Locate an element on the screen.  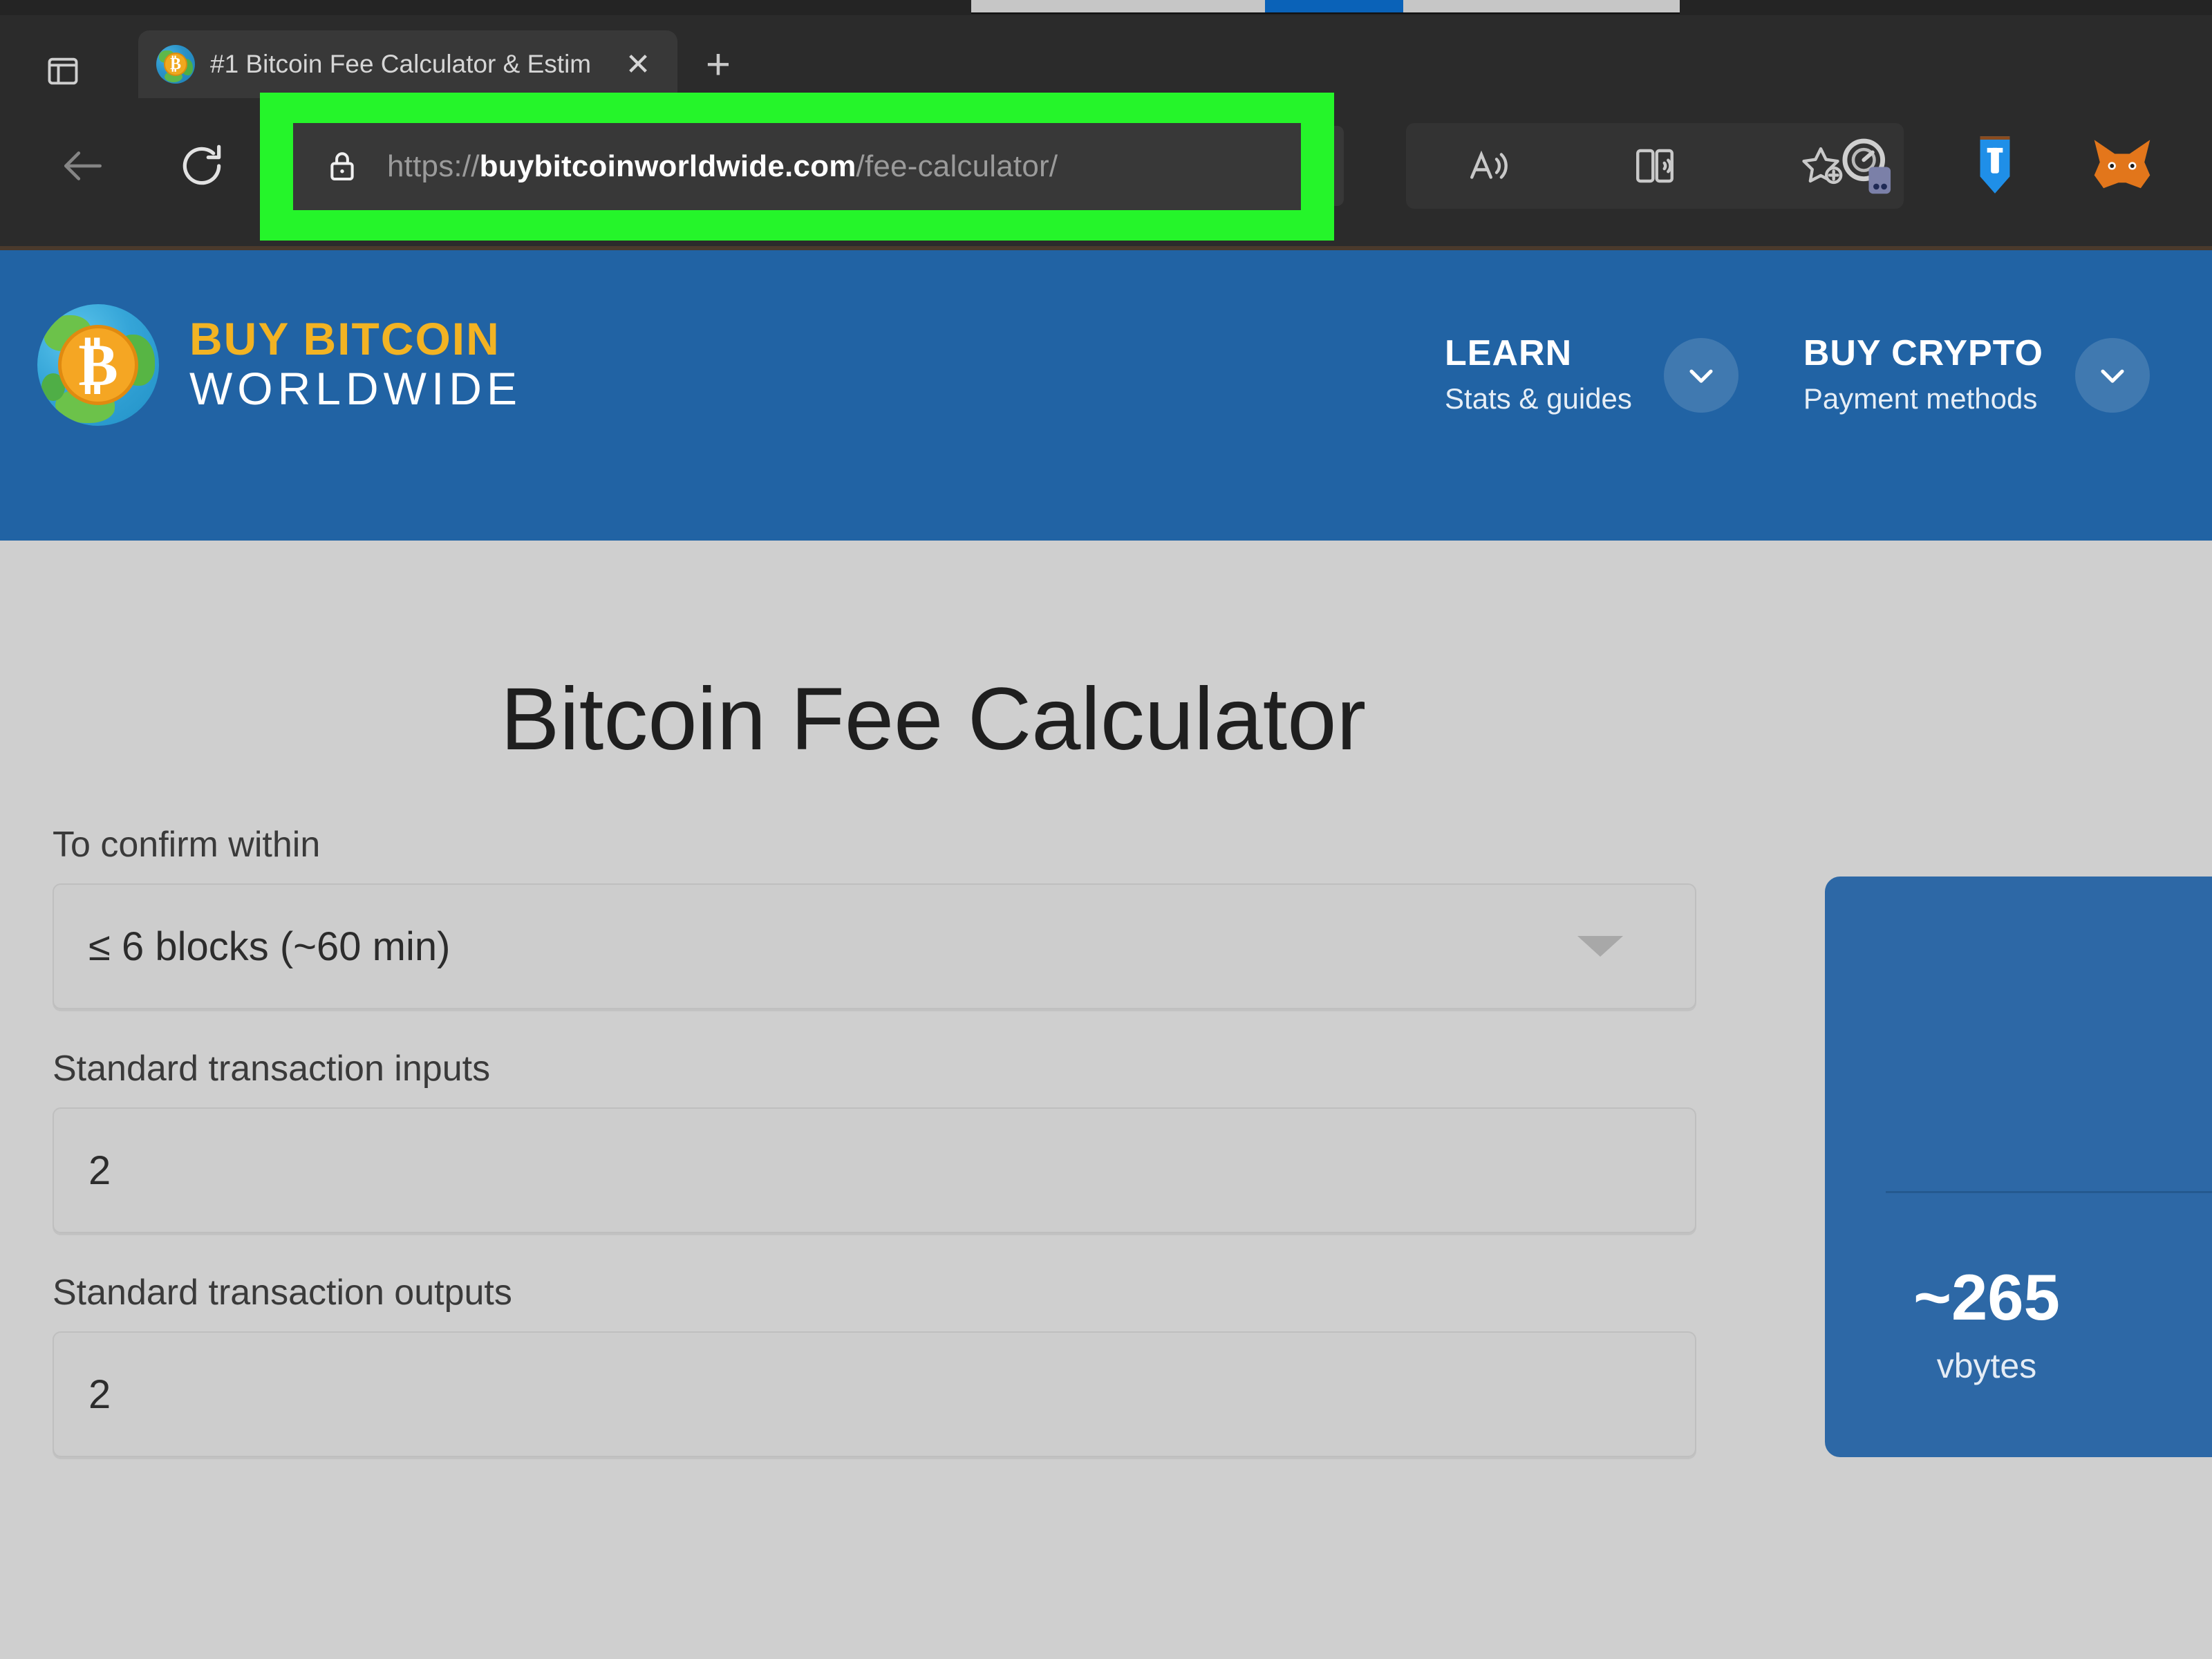
reload-button is located at coordinates (201, 165).